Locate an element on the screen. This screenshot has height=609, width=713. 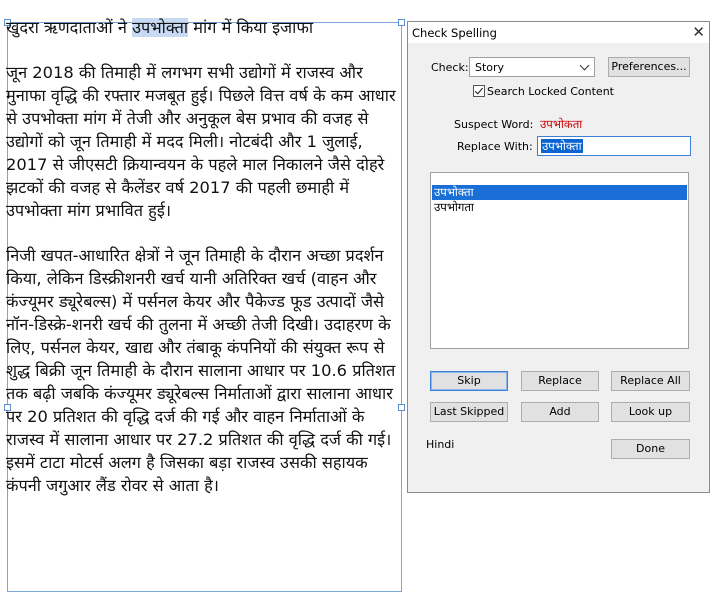
look-up-button: Look up is located at coordinates (650, 412).